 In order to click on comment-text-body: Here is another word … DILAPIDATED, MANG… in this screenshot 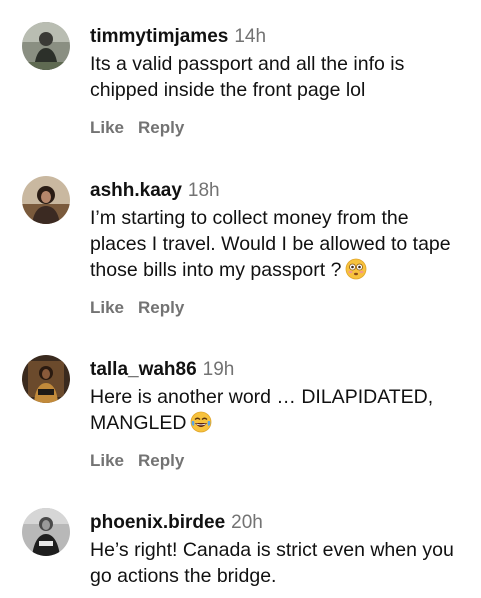, I will do `click(262, 410)`.